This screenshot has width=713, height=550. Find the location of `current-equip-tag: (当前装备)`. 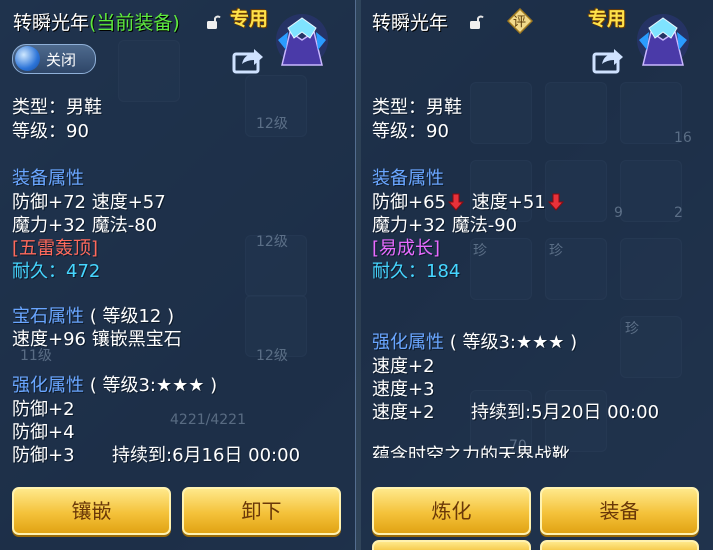

current-equip-tag: (当前装备) is located at coordinates (134, 23).